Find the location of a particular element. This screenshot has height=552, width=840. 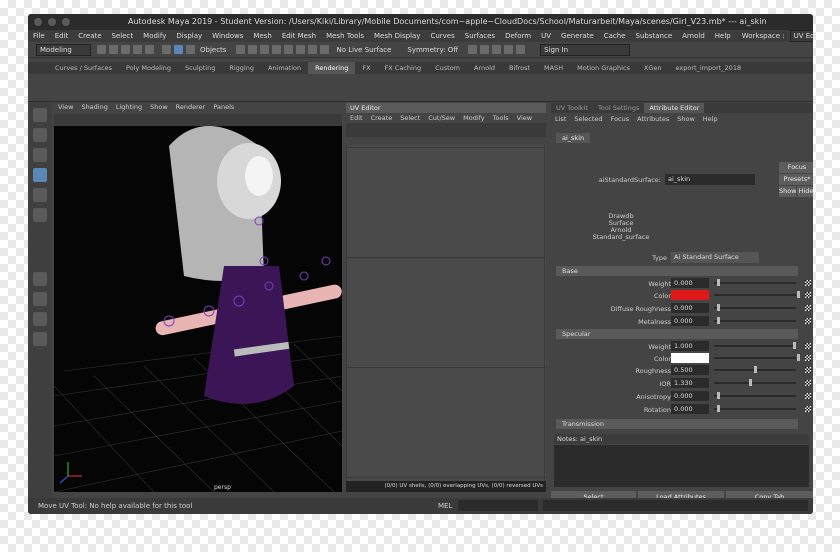

metalness-field: 0.000 is located at coordinates (690, 321).